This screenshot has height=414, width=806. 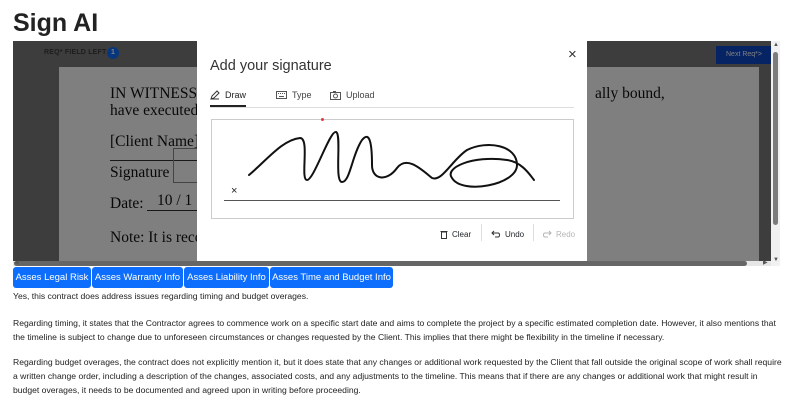 I want to click on scroll-up-arrow-icon: ▲, so click(x=776, y=45).